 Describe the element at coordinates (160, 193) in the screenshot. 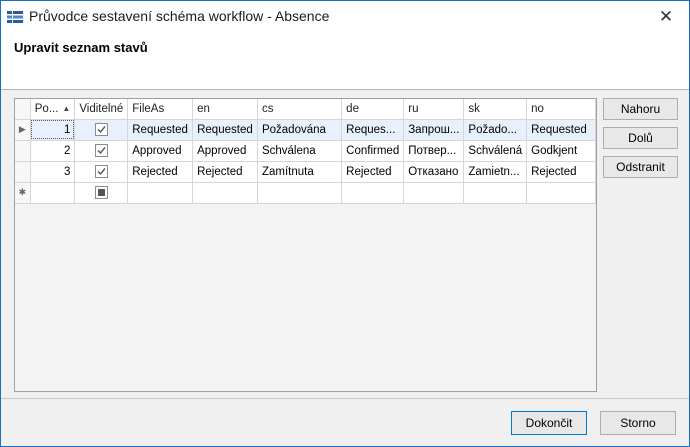

I see `cell-fileas-new` at that location.